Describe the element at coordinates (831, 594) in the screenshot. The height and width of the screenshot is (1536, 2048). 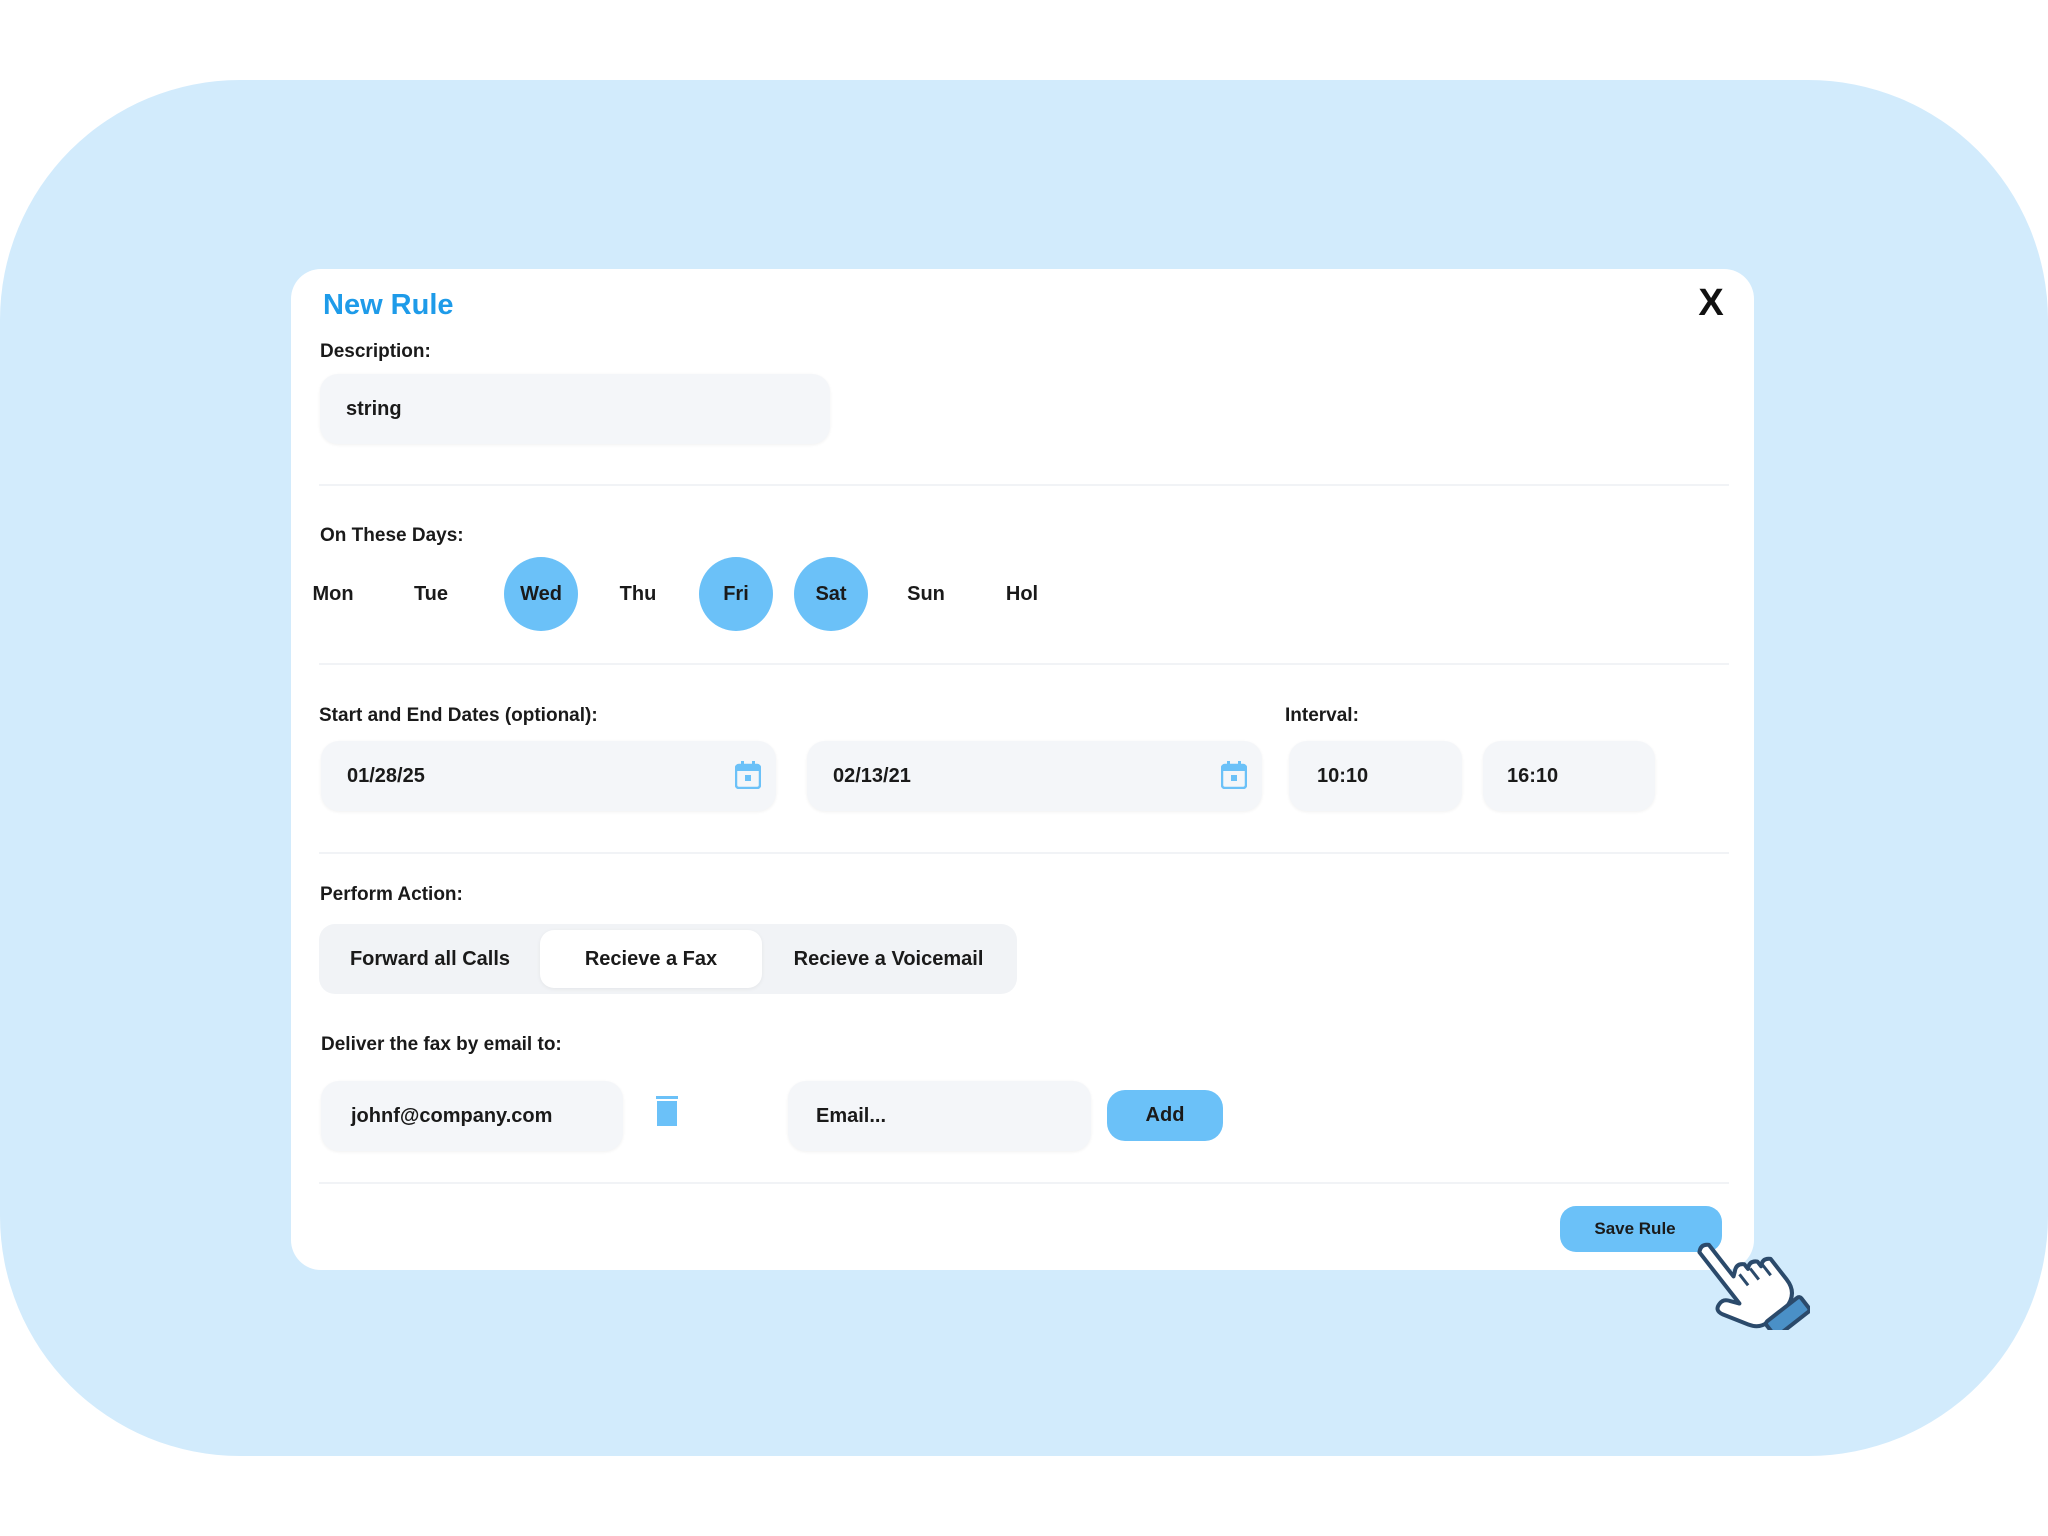
I see `day-sat: Sat` at that location.